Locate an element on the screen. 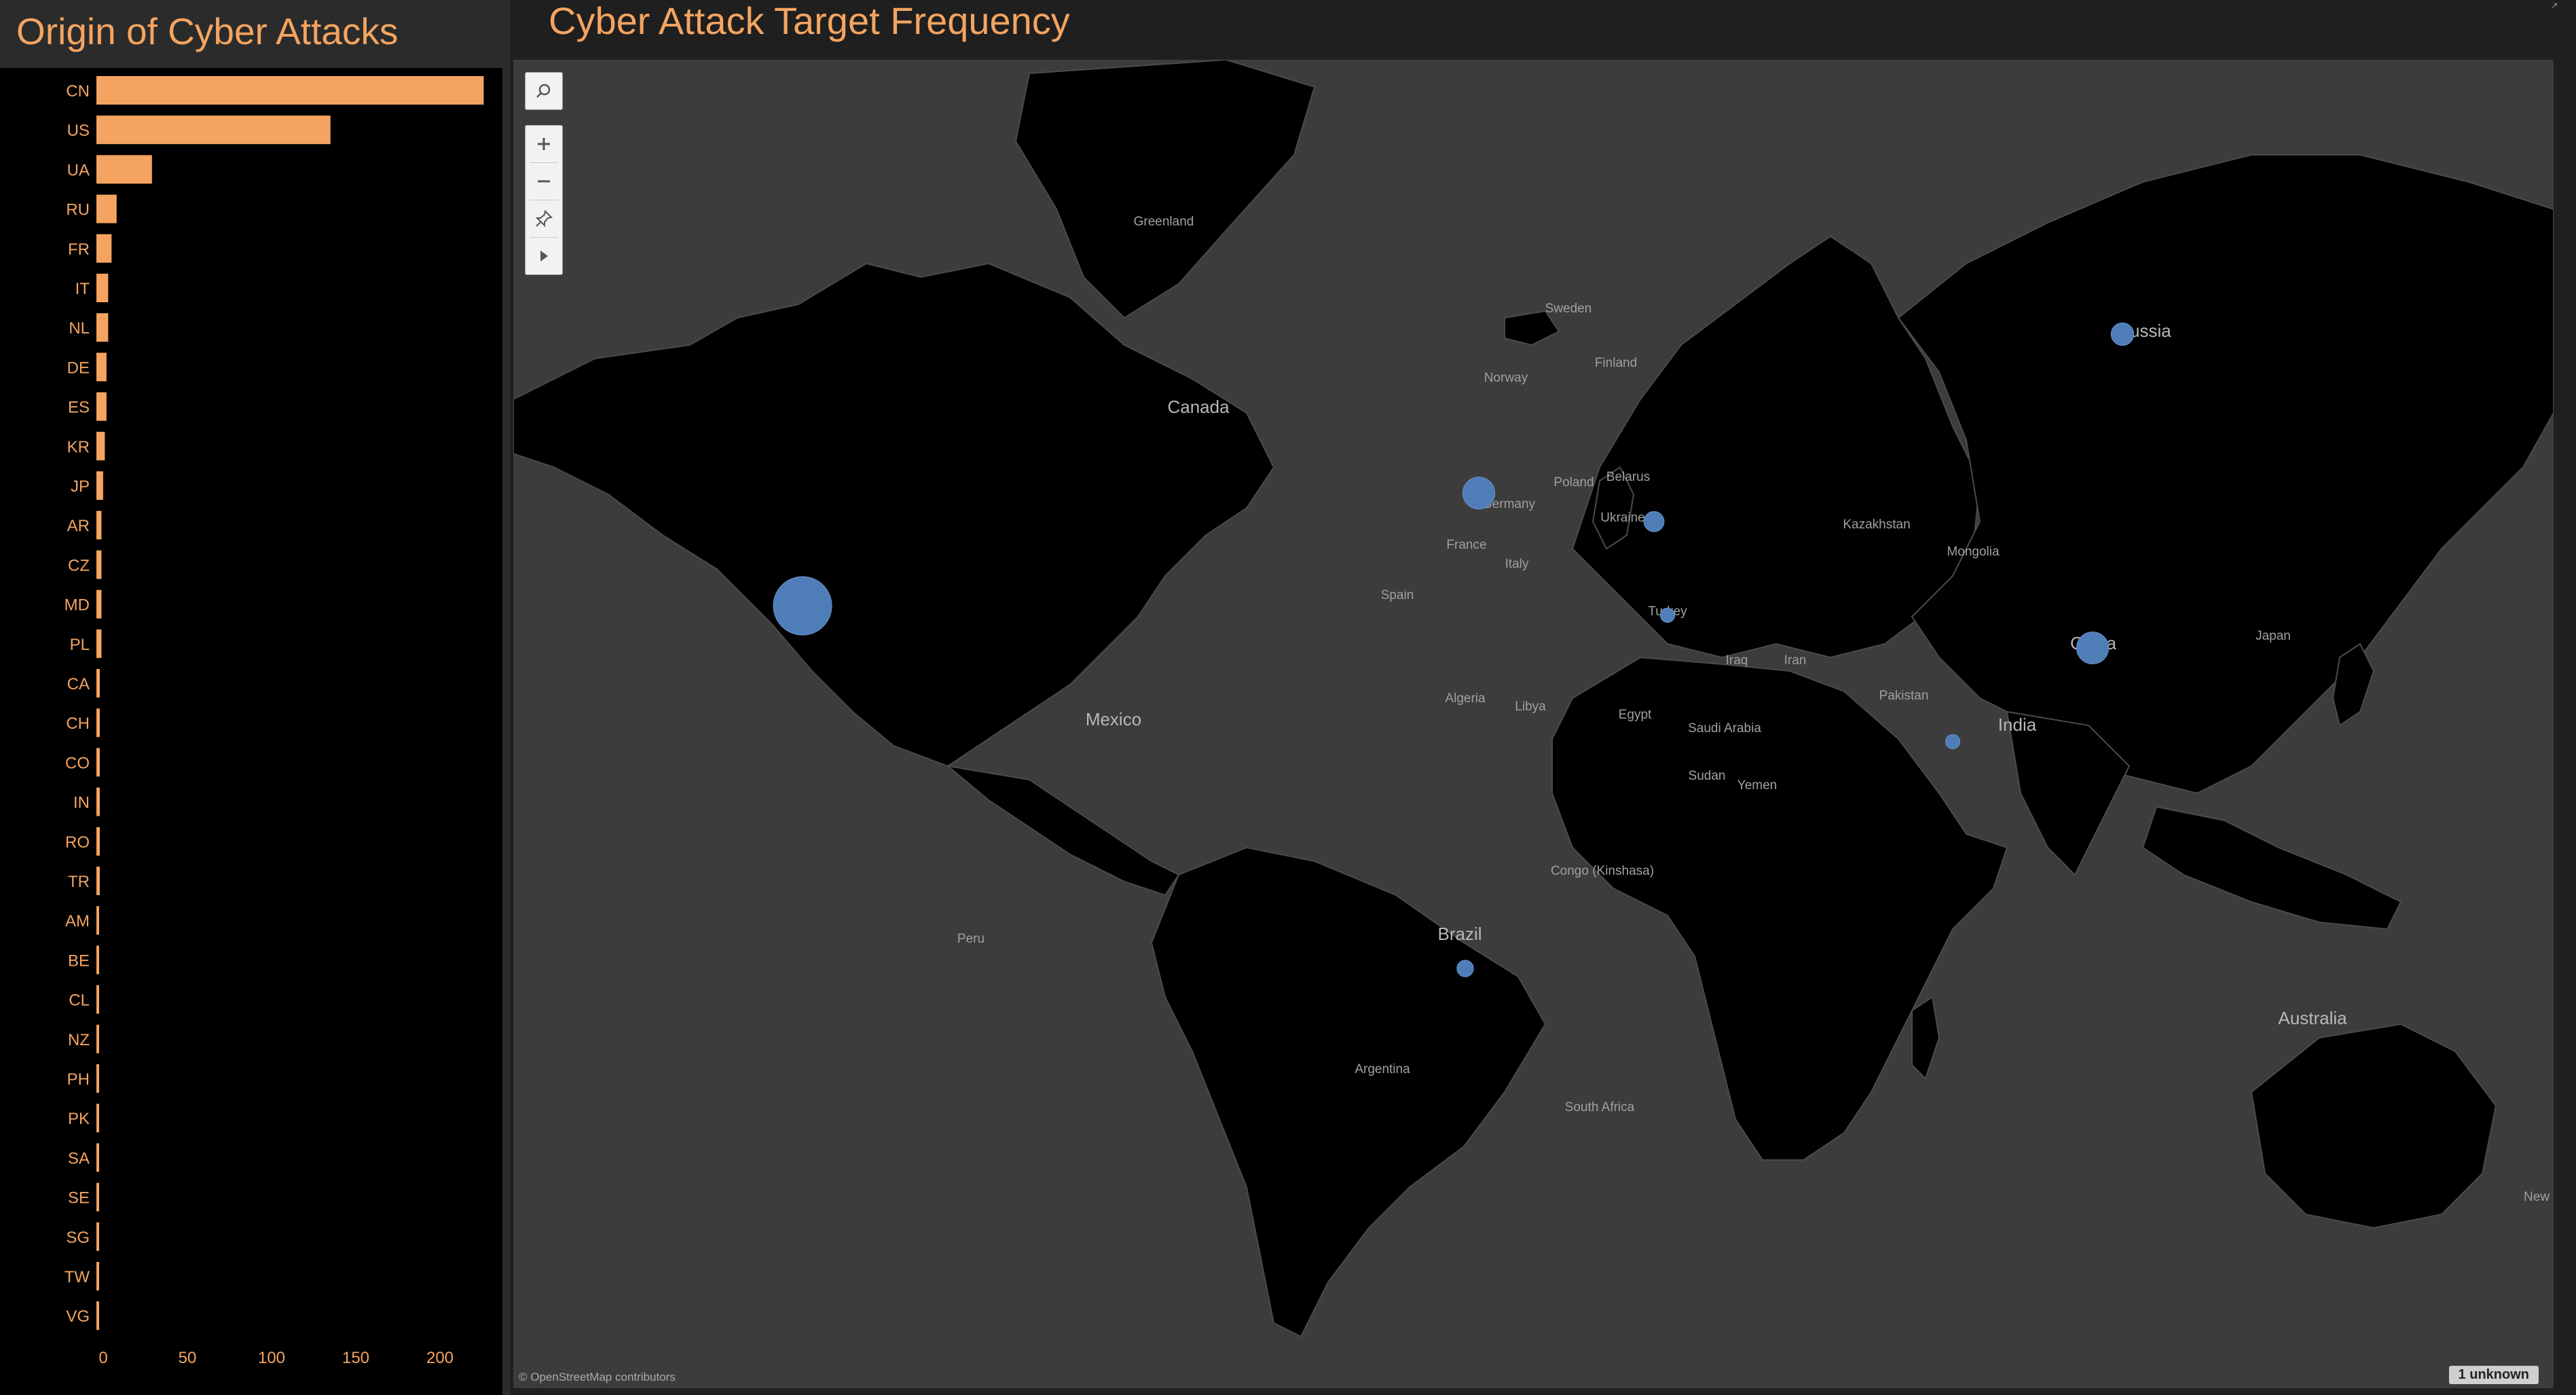 Image resolution: width=2576 pixels, height=1395 pixels. category-label: CN is located at coordinates (78, 91).